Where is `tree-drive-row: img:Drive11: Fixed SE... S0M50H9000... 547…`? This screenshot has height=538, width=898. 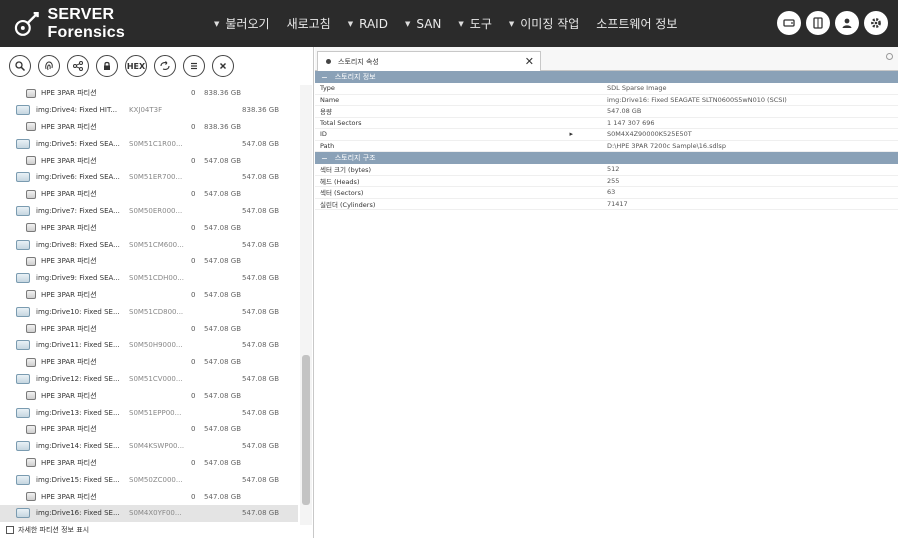 tree-drive-row: img:Drive11: Fixed SE... S0M50H9000... 547… is located at coordinates (149, 345).